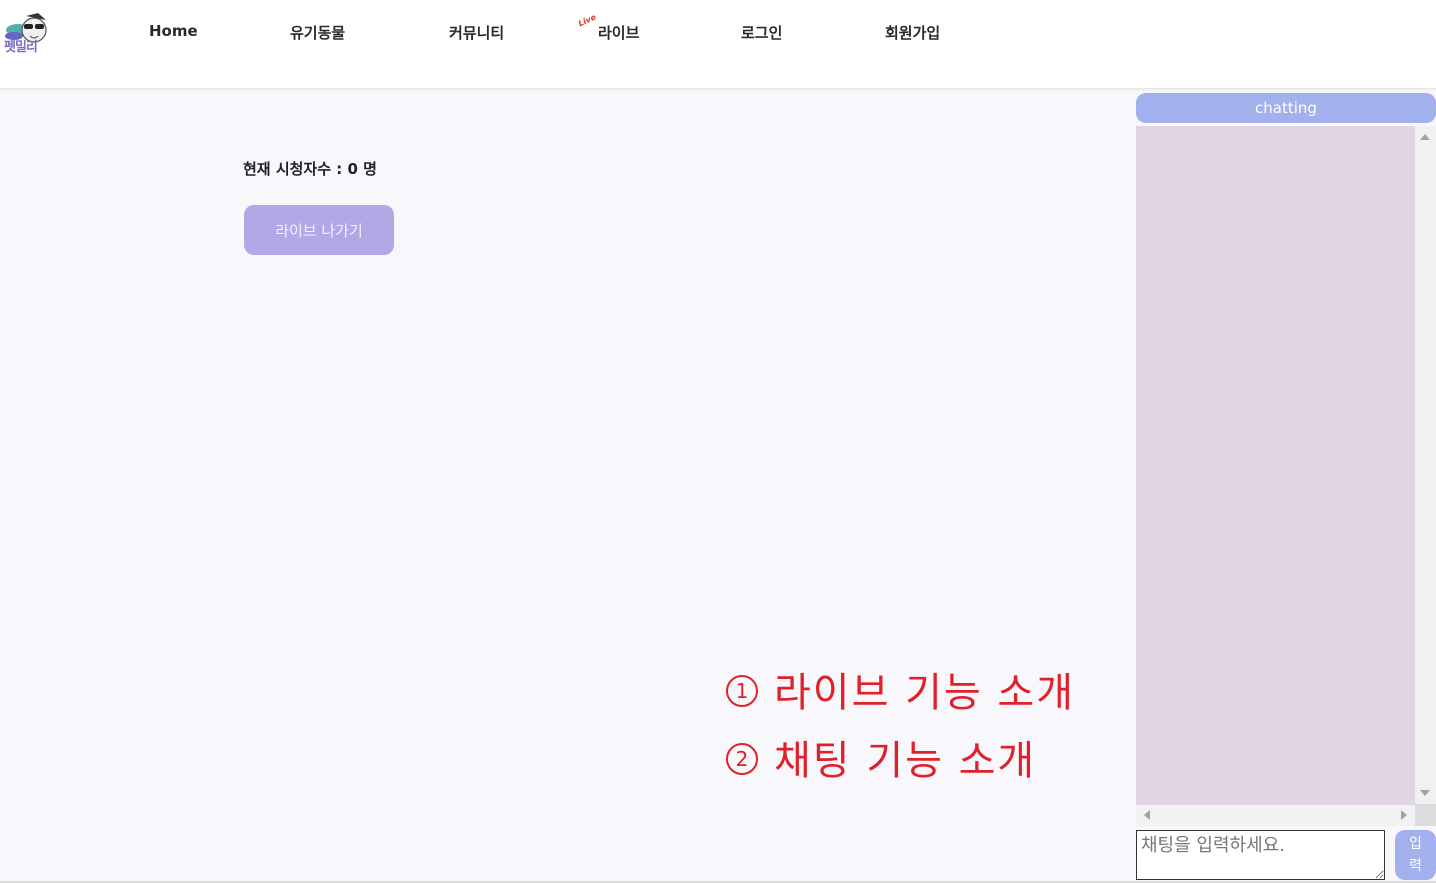 Image resolution: width=1436 pixels, height=883 pixels. I want to click on nav-home: Home, so click(173, 32).